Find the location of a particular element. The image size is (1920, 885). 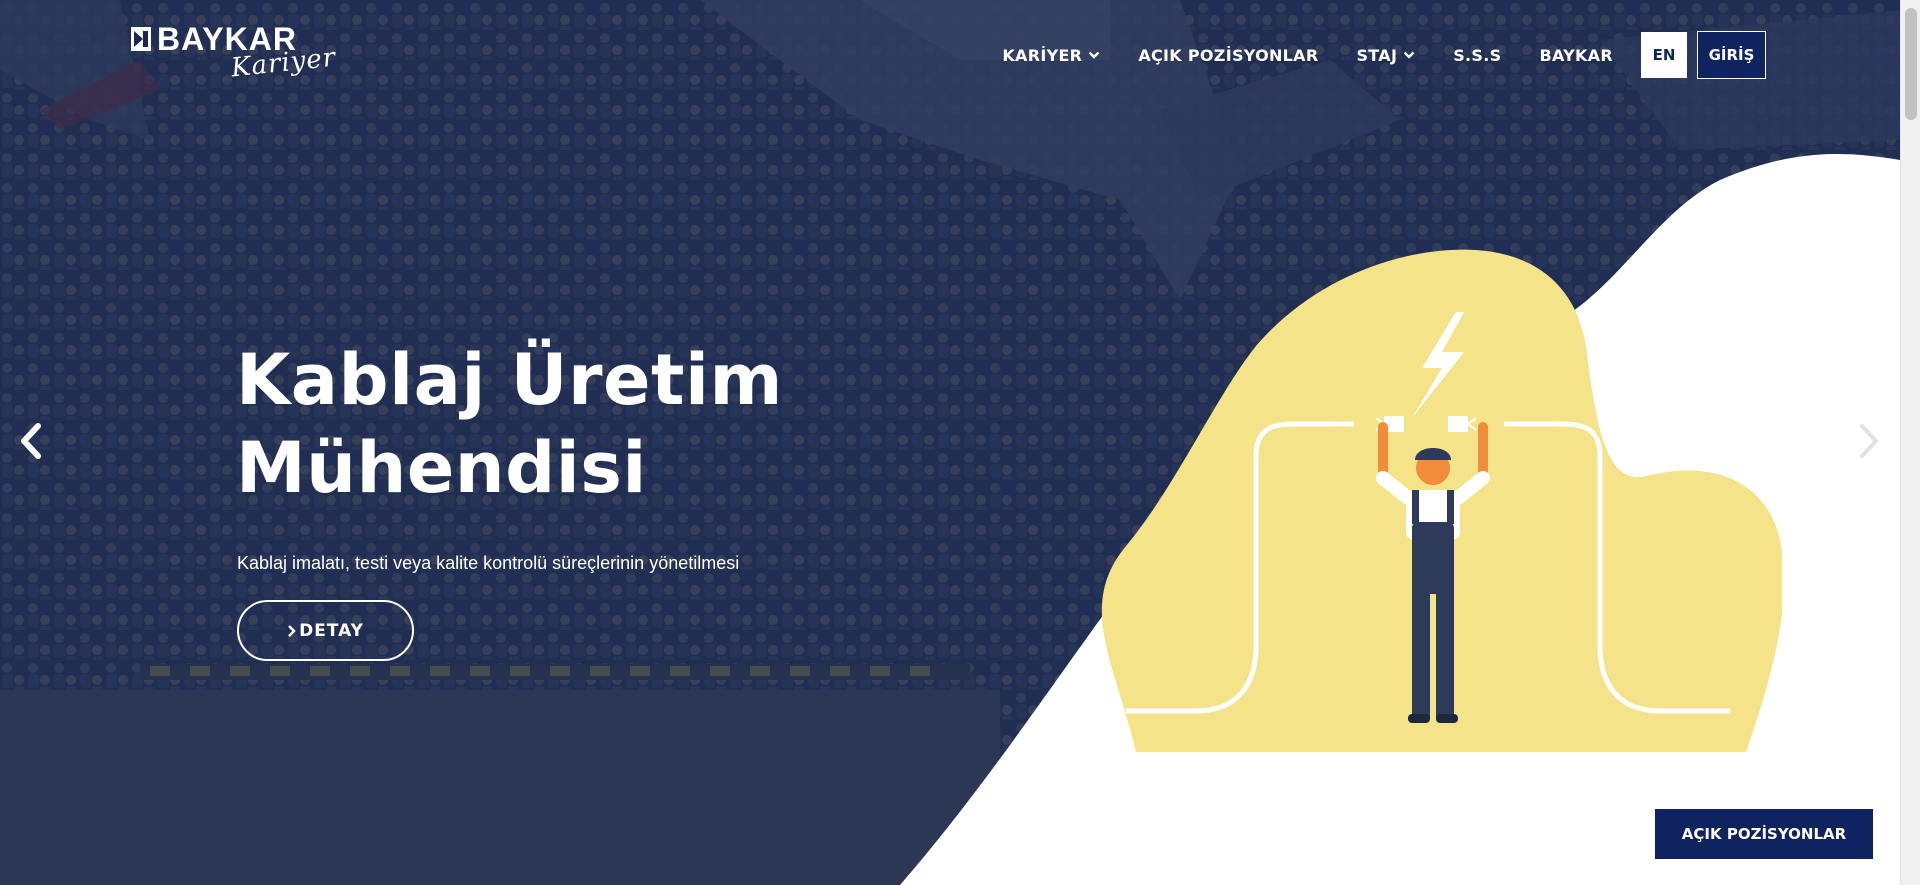

nav-item-label: BAYKAR is located at coordinates (1576, 55).